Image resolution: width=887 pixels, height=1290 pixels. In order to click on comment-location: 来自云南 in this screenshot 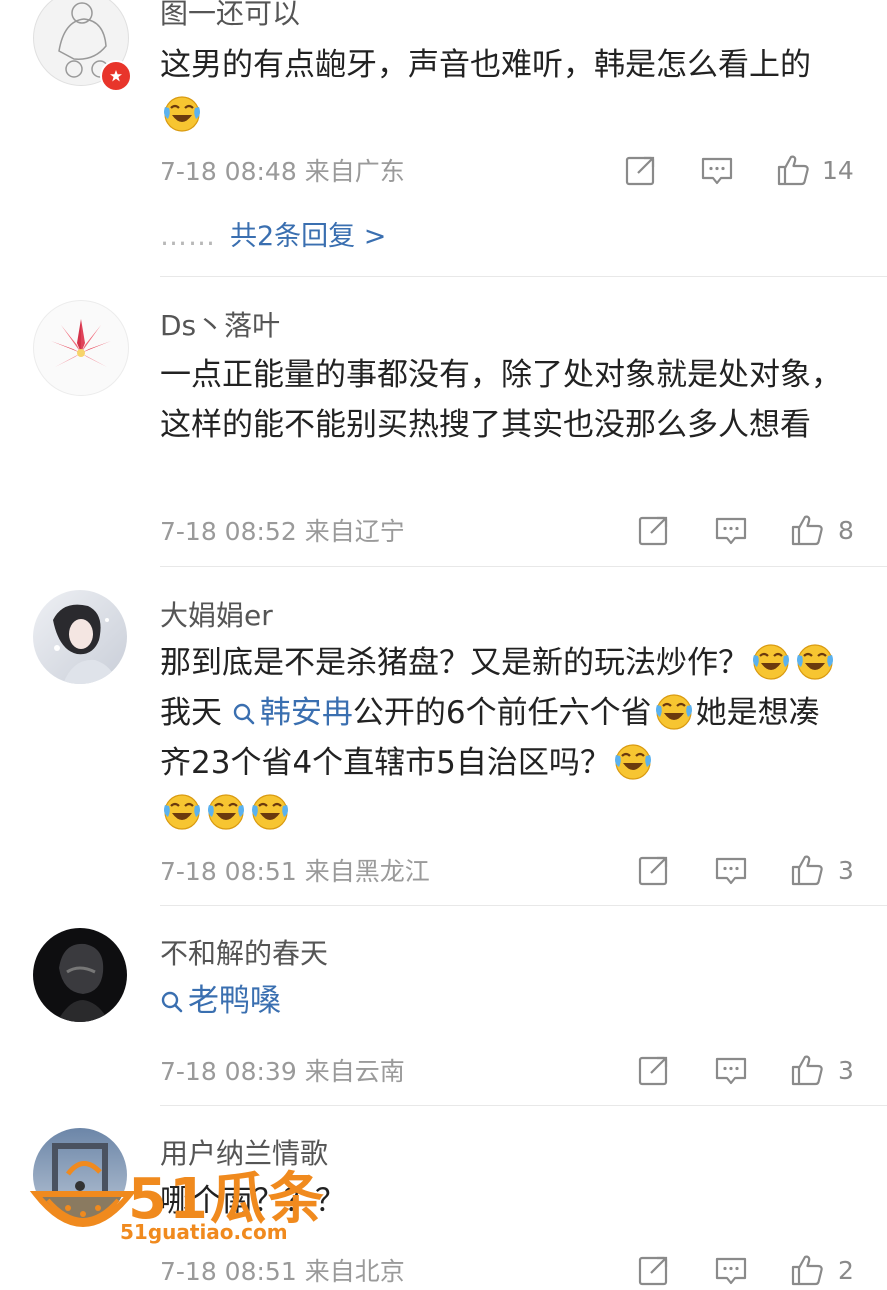, I will do `click(354, 1071)`.